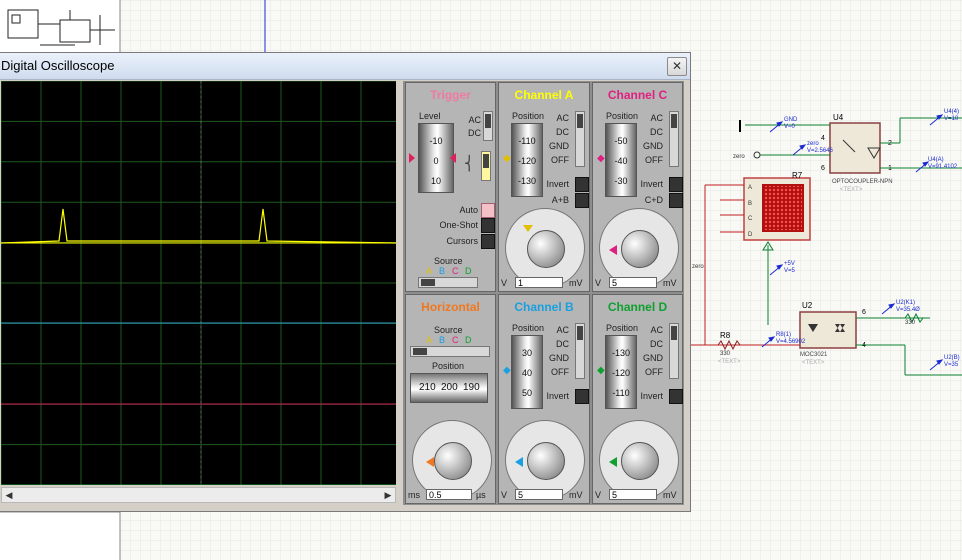 This screenshot has width=962, height=560. What do you see at coordinates (654, 160) in the screenshot?
I see `channel-c-coupling-off: OFF` at bounding box center [654, 160].